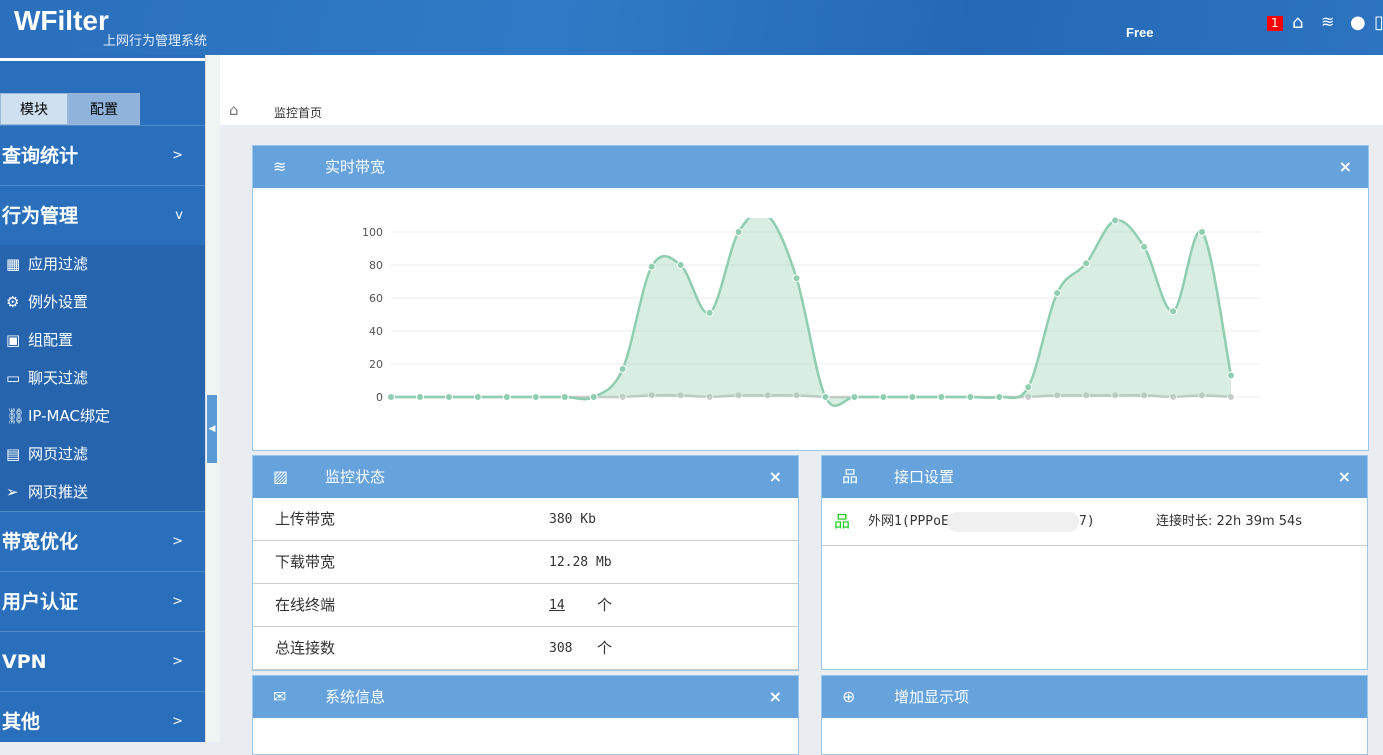  Describe the element at coordinates (16, 416) in the screenshot. I see `link-icon: ⛓` at that location.